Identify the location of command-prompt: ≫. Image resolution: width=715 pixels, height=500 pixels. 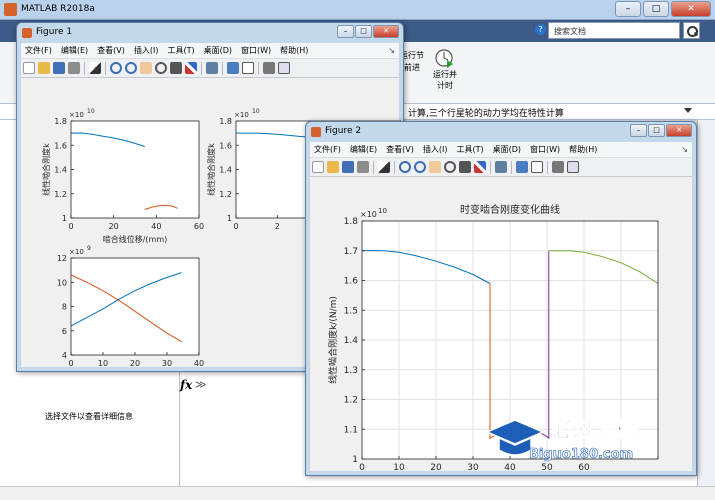
(201, 384).